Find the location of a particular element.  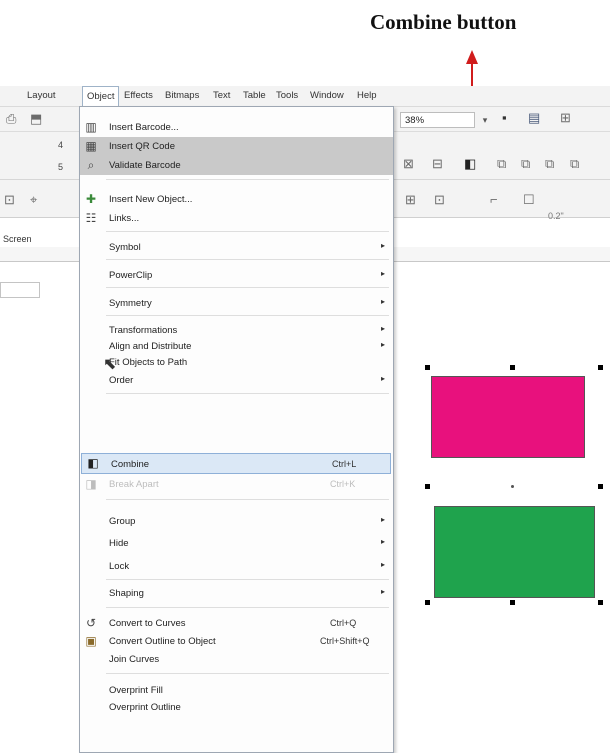

menu-effects: Effects is located at coordinates (138, 95).